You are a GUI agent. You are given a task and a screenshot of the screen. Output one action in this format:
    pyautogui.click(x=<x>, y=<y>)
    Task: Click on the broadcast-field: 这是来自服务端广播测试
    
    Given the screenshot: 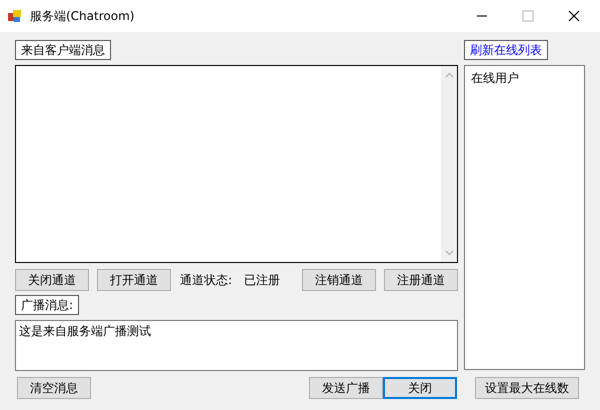 What is the action you would take?
    pyautogui.click(x=236, y=345)
    